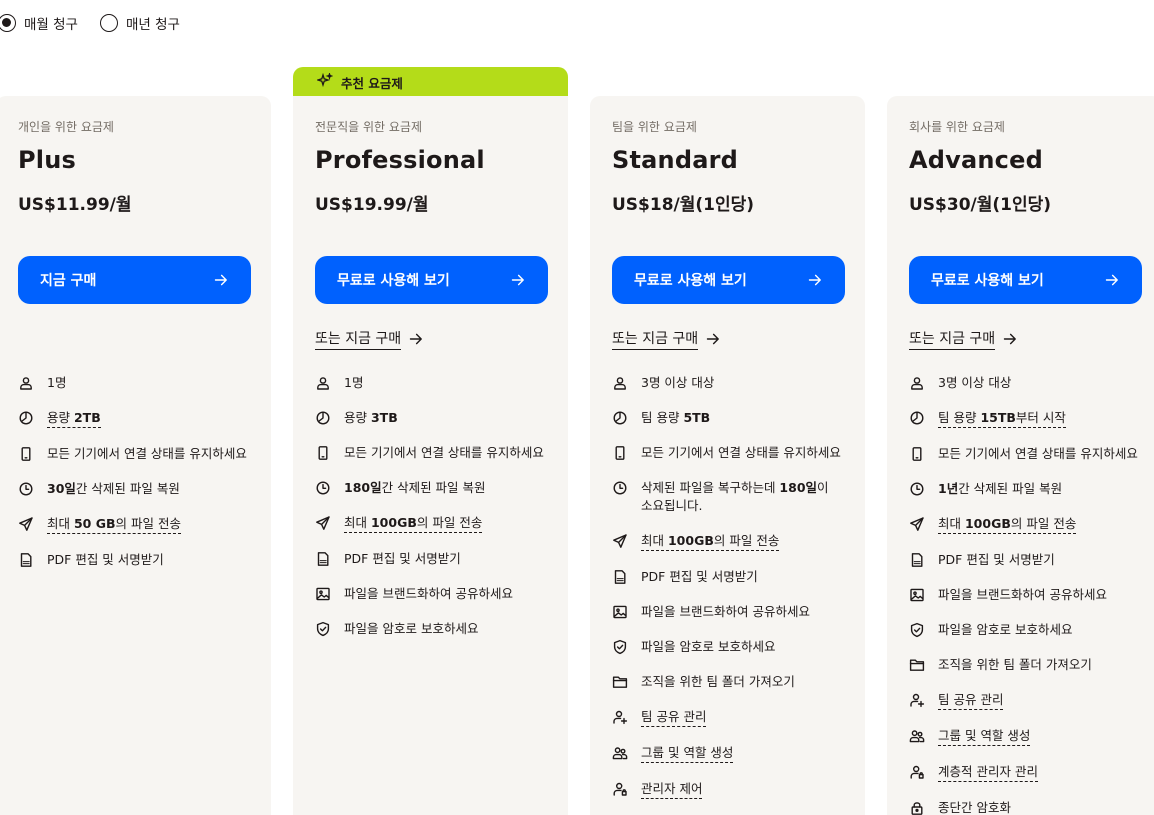 Image resolution: width=1154 pixels, height=815 pixels. Describe the element at coordinates (8, 23) in the screenshot. I see `radio-monthly` at that location.